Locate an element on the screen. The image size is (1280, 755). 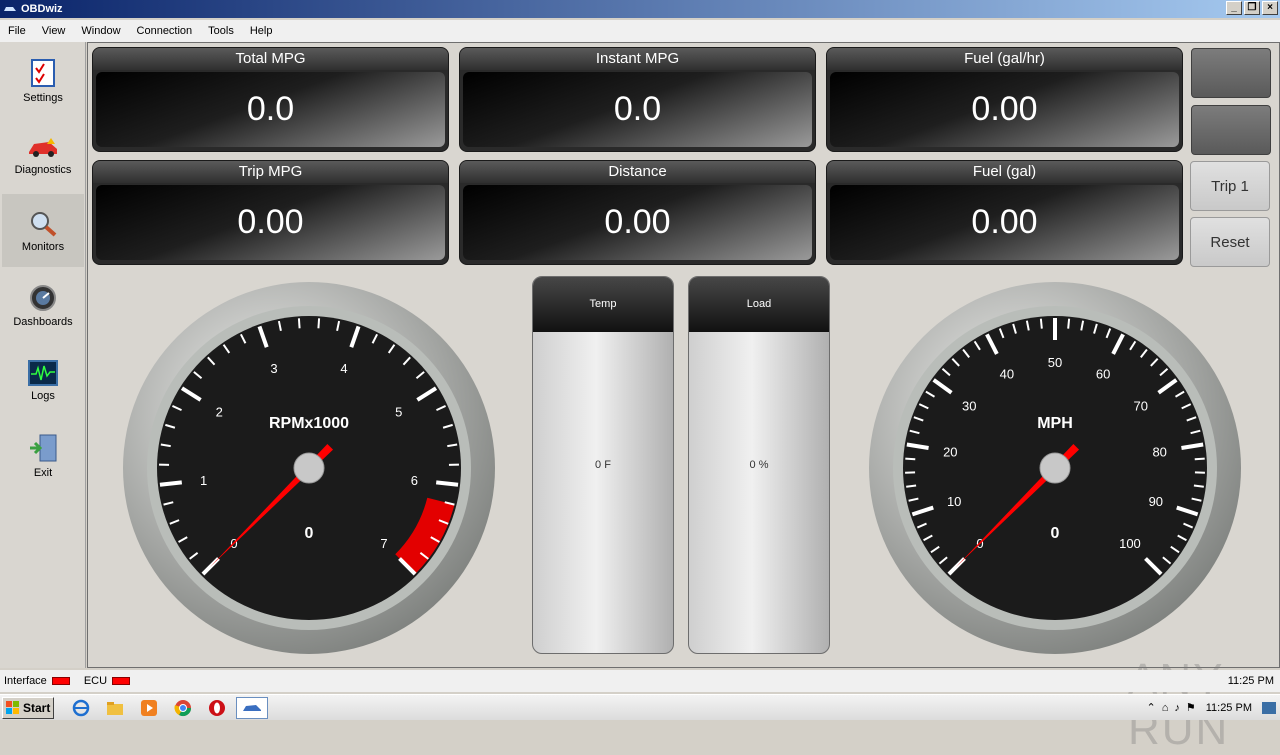
sidebar-item-monitors: Monitors is located at coordinates (43, 230).